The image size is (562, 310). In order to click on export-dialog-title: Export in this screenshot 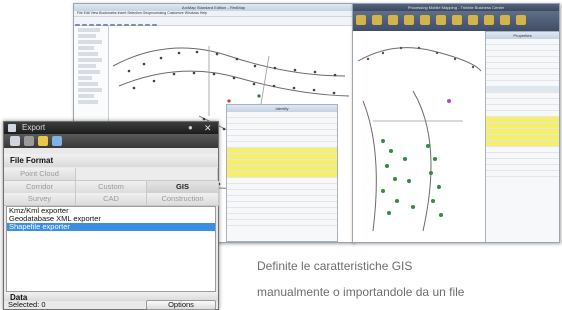, I will do `click(34, 127)`.